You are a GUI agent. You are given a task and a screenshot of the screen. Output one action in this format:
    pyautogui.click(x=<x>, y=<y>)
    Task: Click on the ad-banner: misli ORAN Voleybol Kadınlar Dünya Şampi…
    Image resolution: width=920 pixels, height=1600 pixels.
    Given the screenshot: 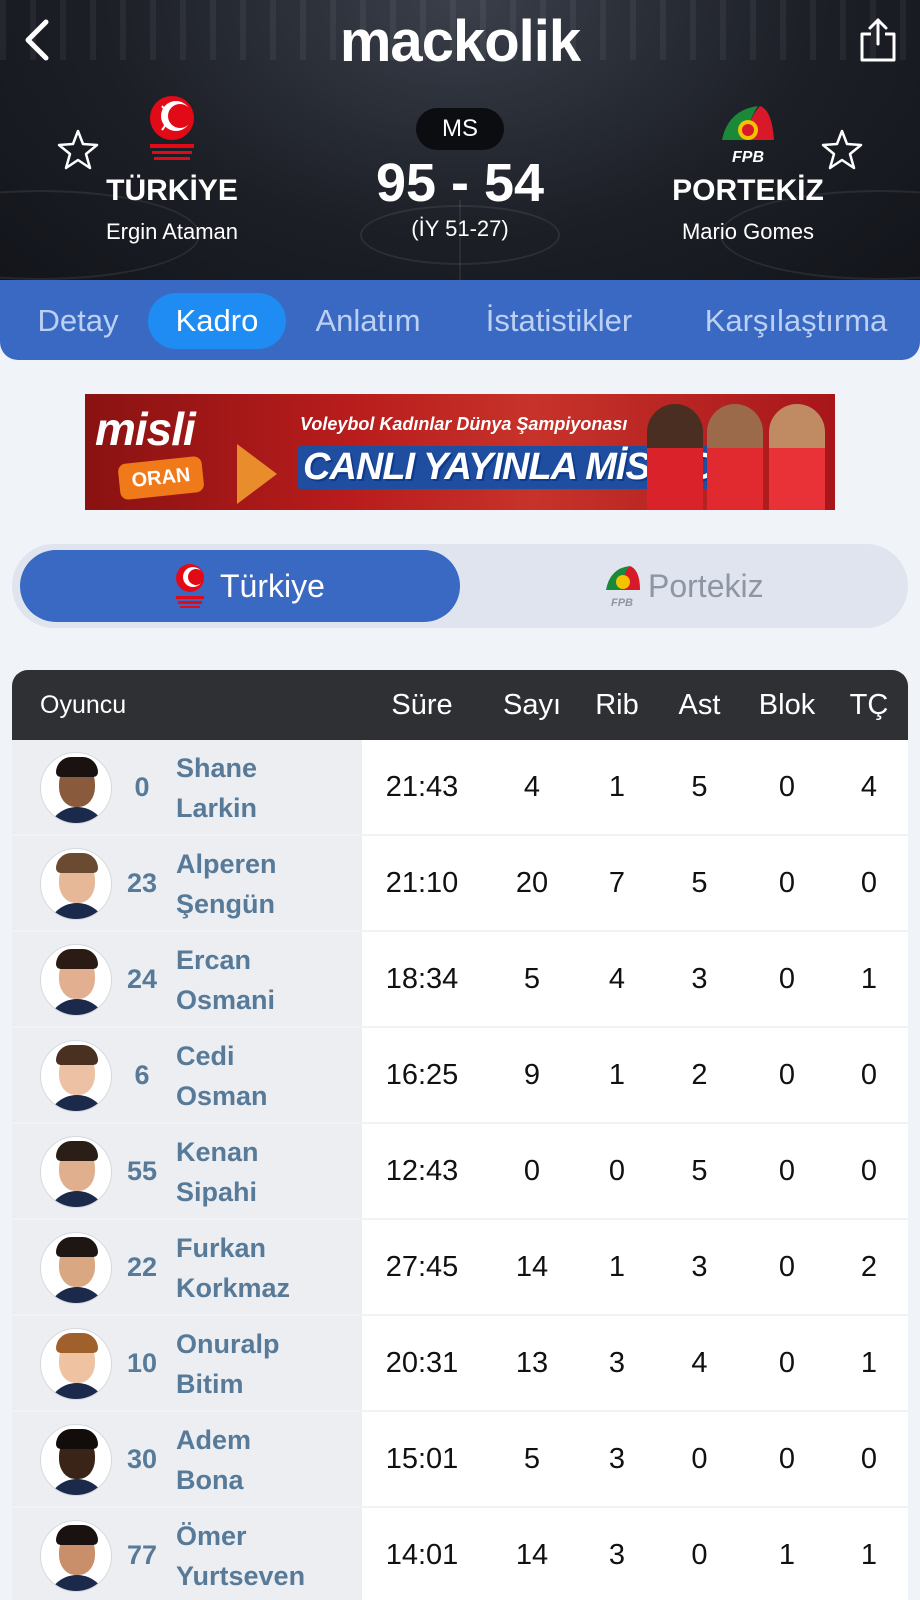 What is the action you would take?
    pyautogui.click(x=460, y=452)
    